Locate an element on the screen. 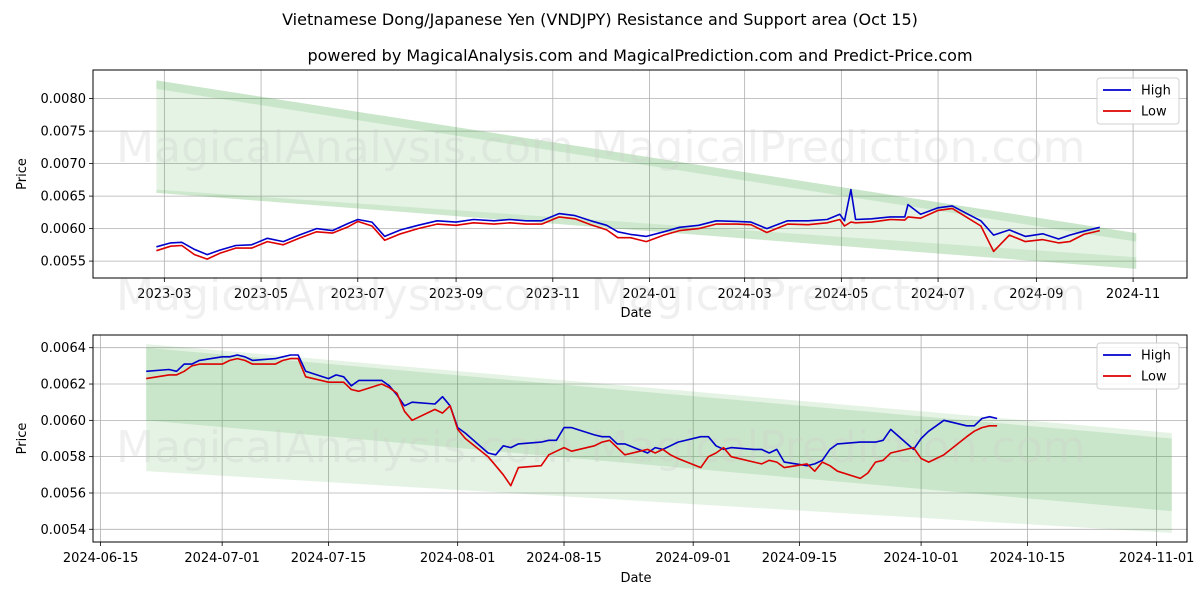  x-tick-label: 2024-08-01 is located at coordinates (458, 558).